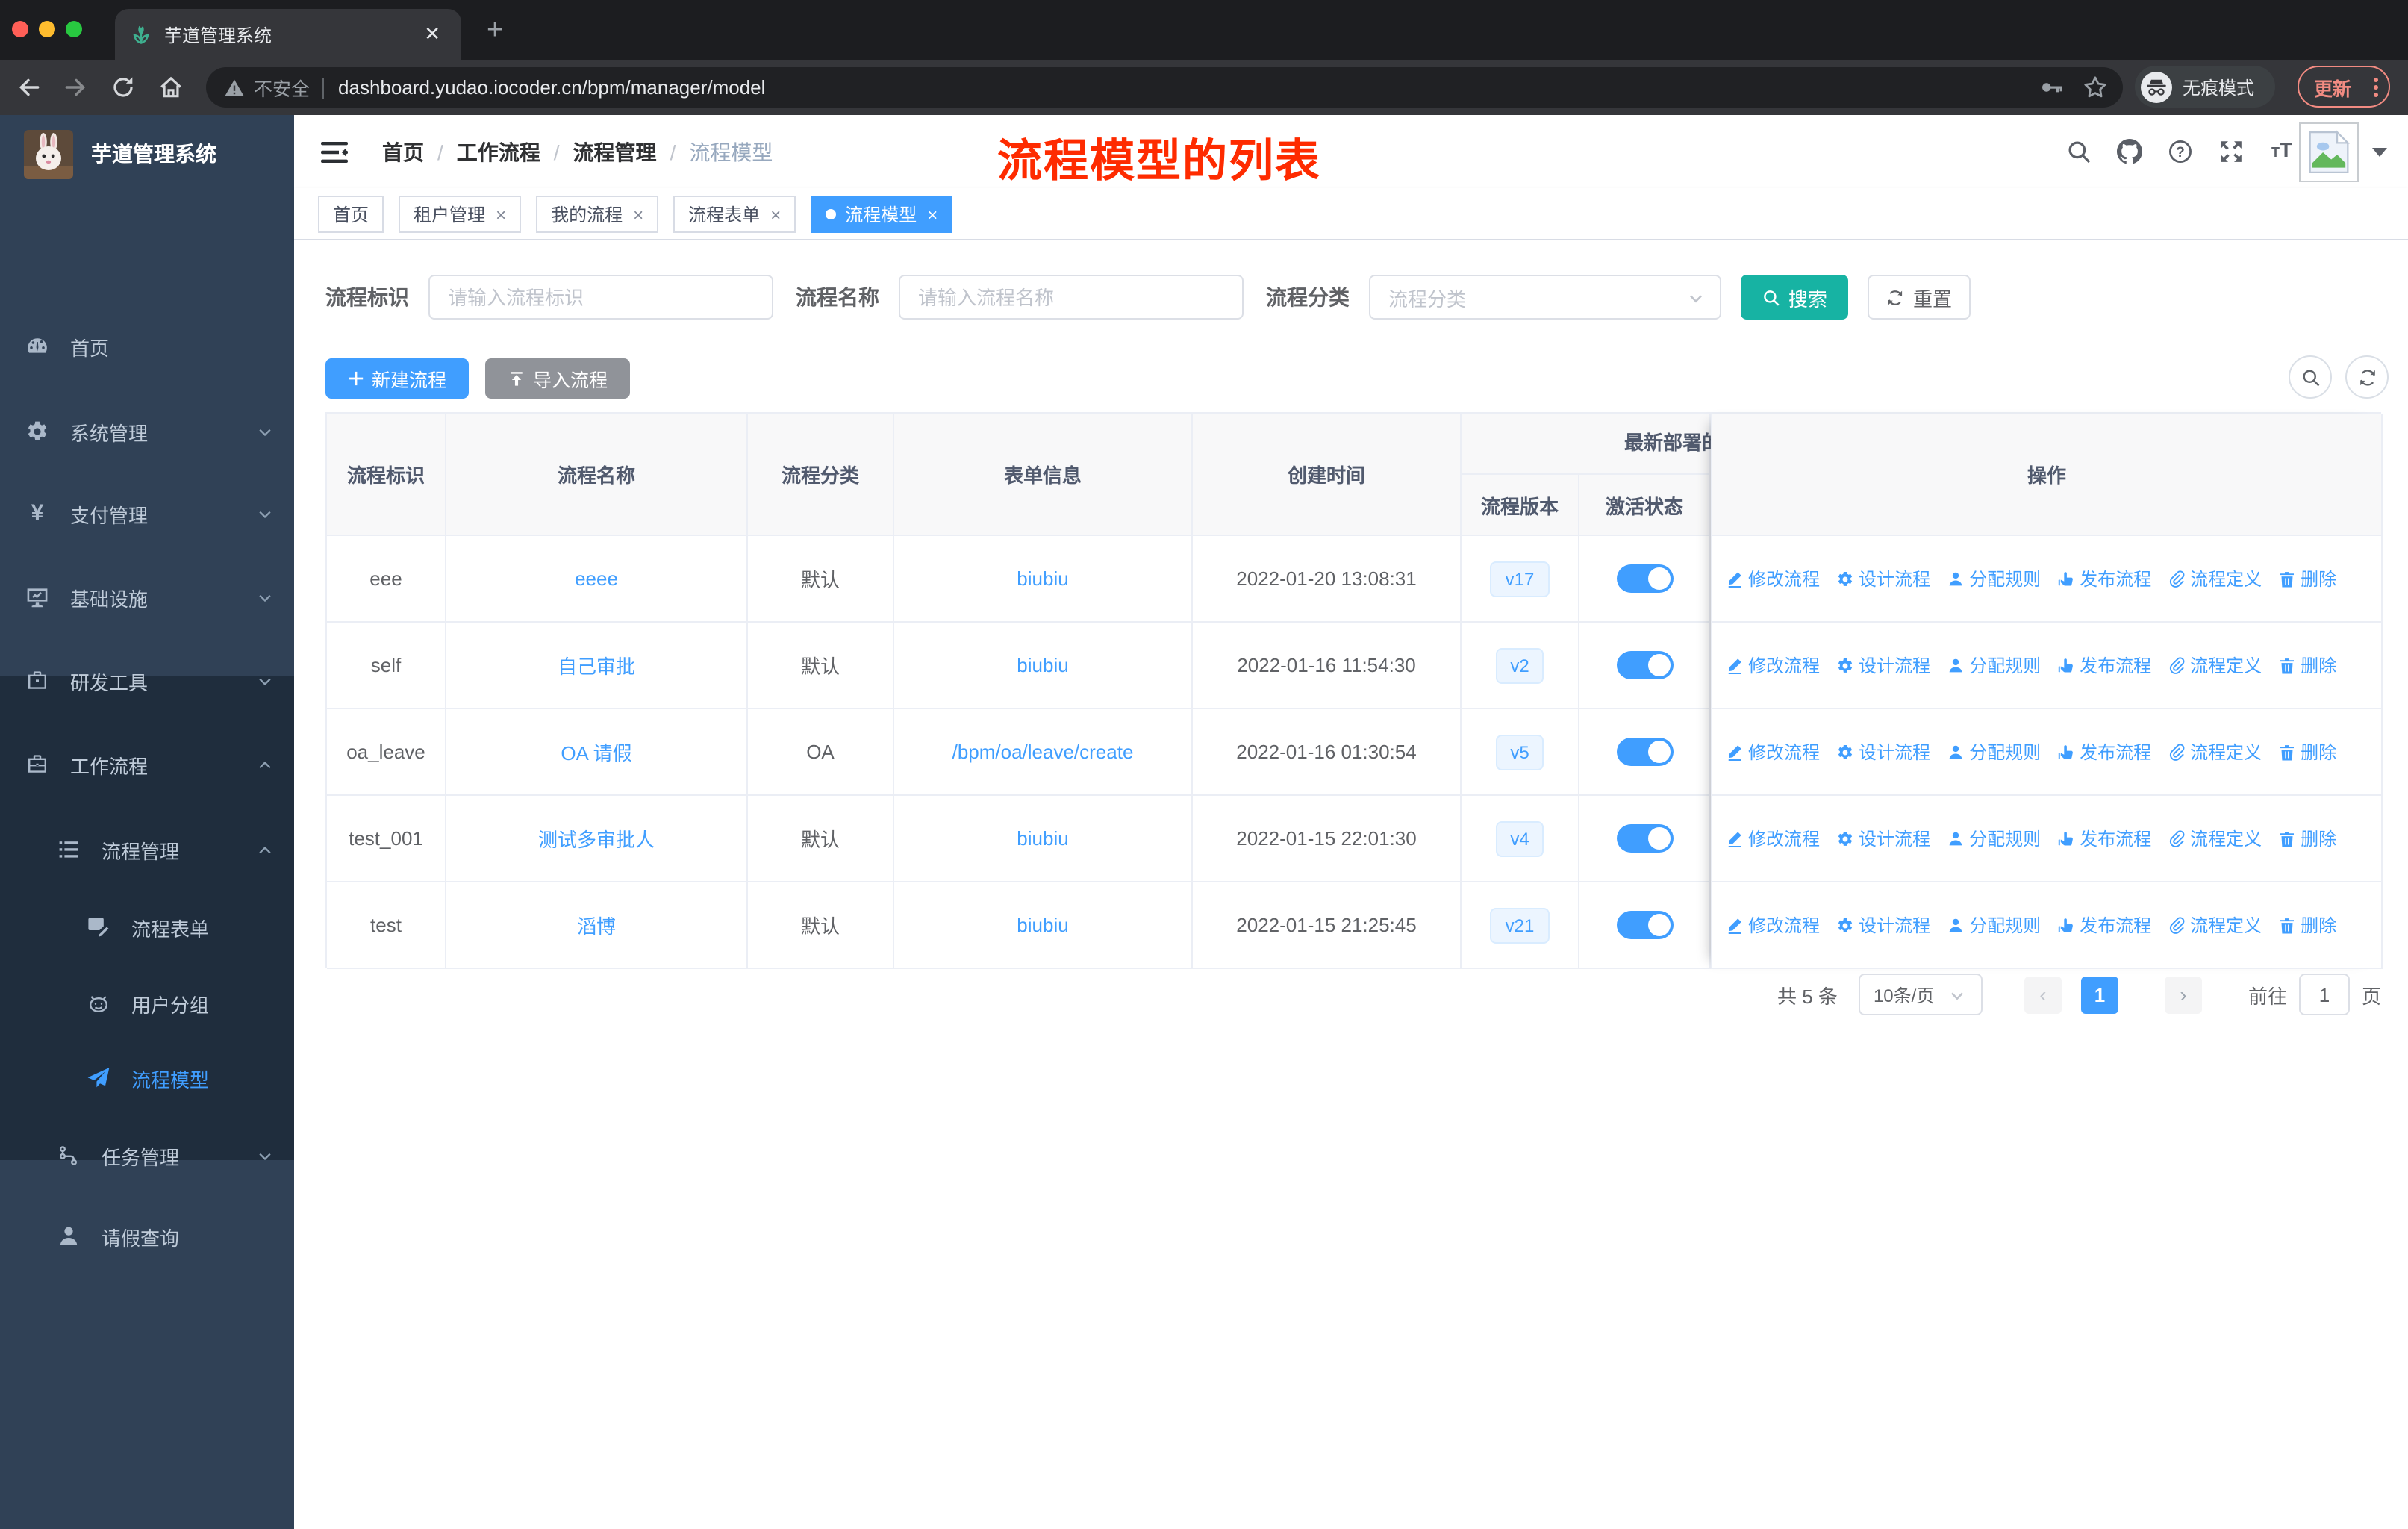 Image resolution: width=2408 pixels, height=1529 pixels. I want to click on tag-4: 流程模型 ×, so click(882, 215).